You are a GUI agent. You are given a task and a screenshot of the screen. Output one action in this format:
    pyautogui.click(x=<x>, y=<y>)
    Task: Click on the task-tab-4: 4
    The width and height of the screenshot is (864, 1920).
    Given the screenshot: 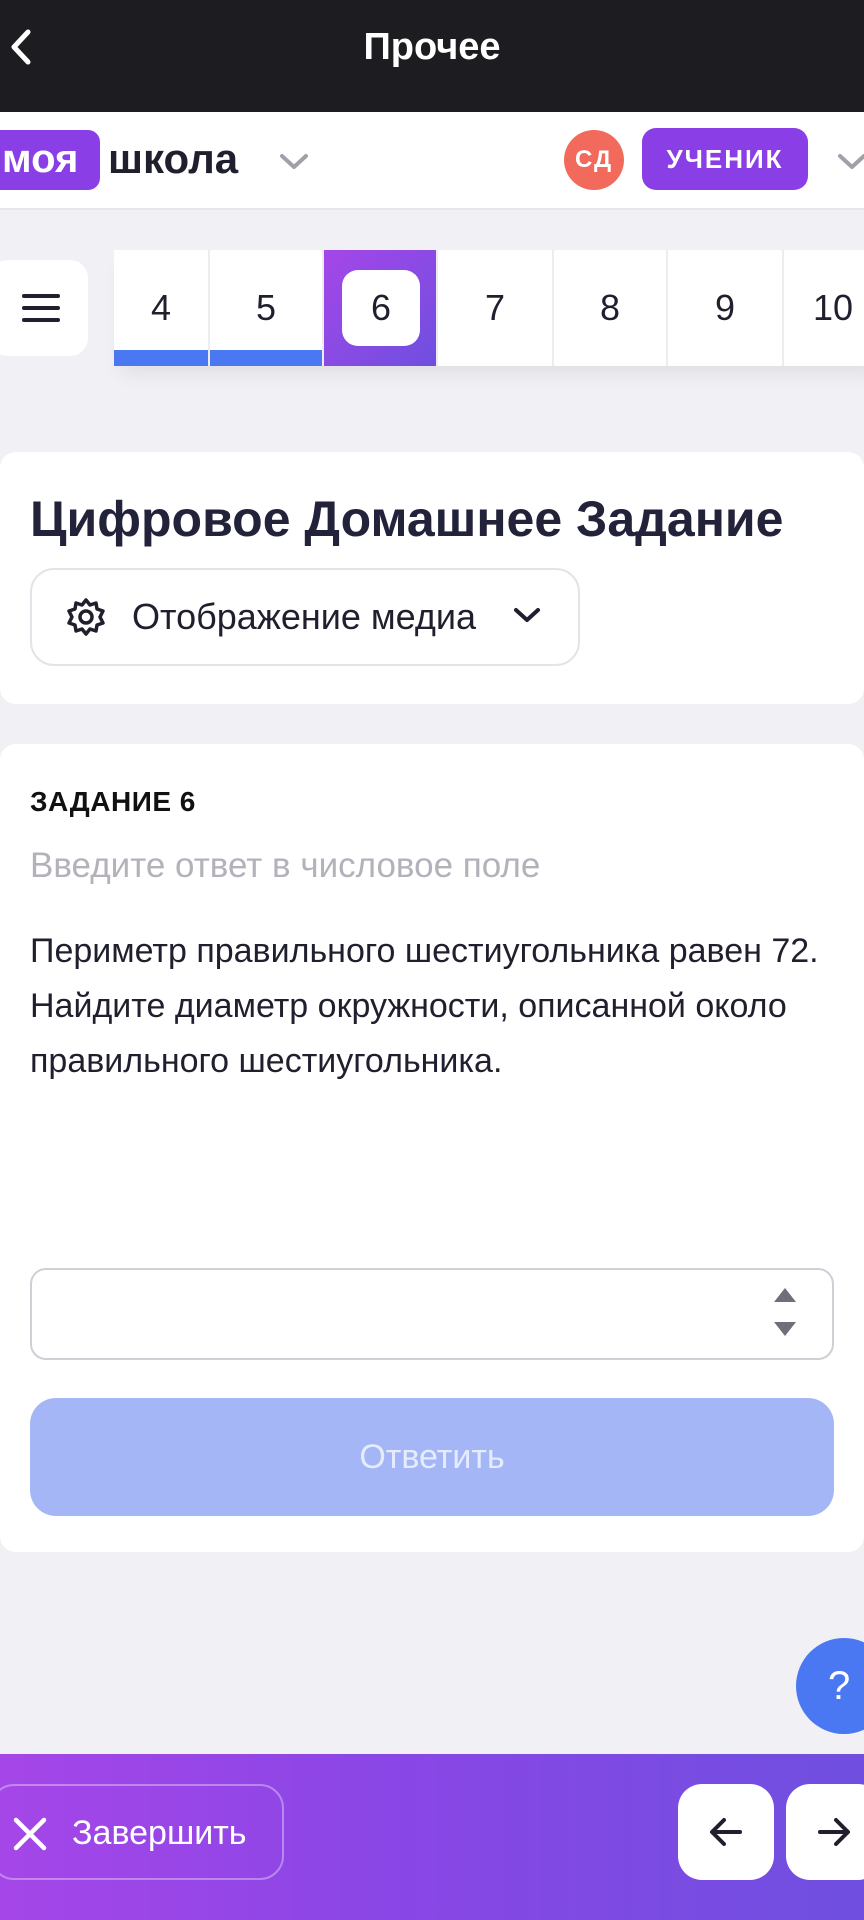 What is the action you would take?
    pyautogui.click(x=162, y=308)
    